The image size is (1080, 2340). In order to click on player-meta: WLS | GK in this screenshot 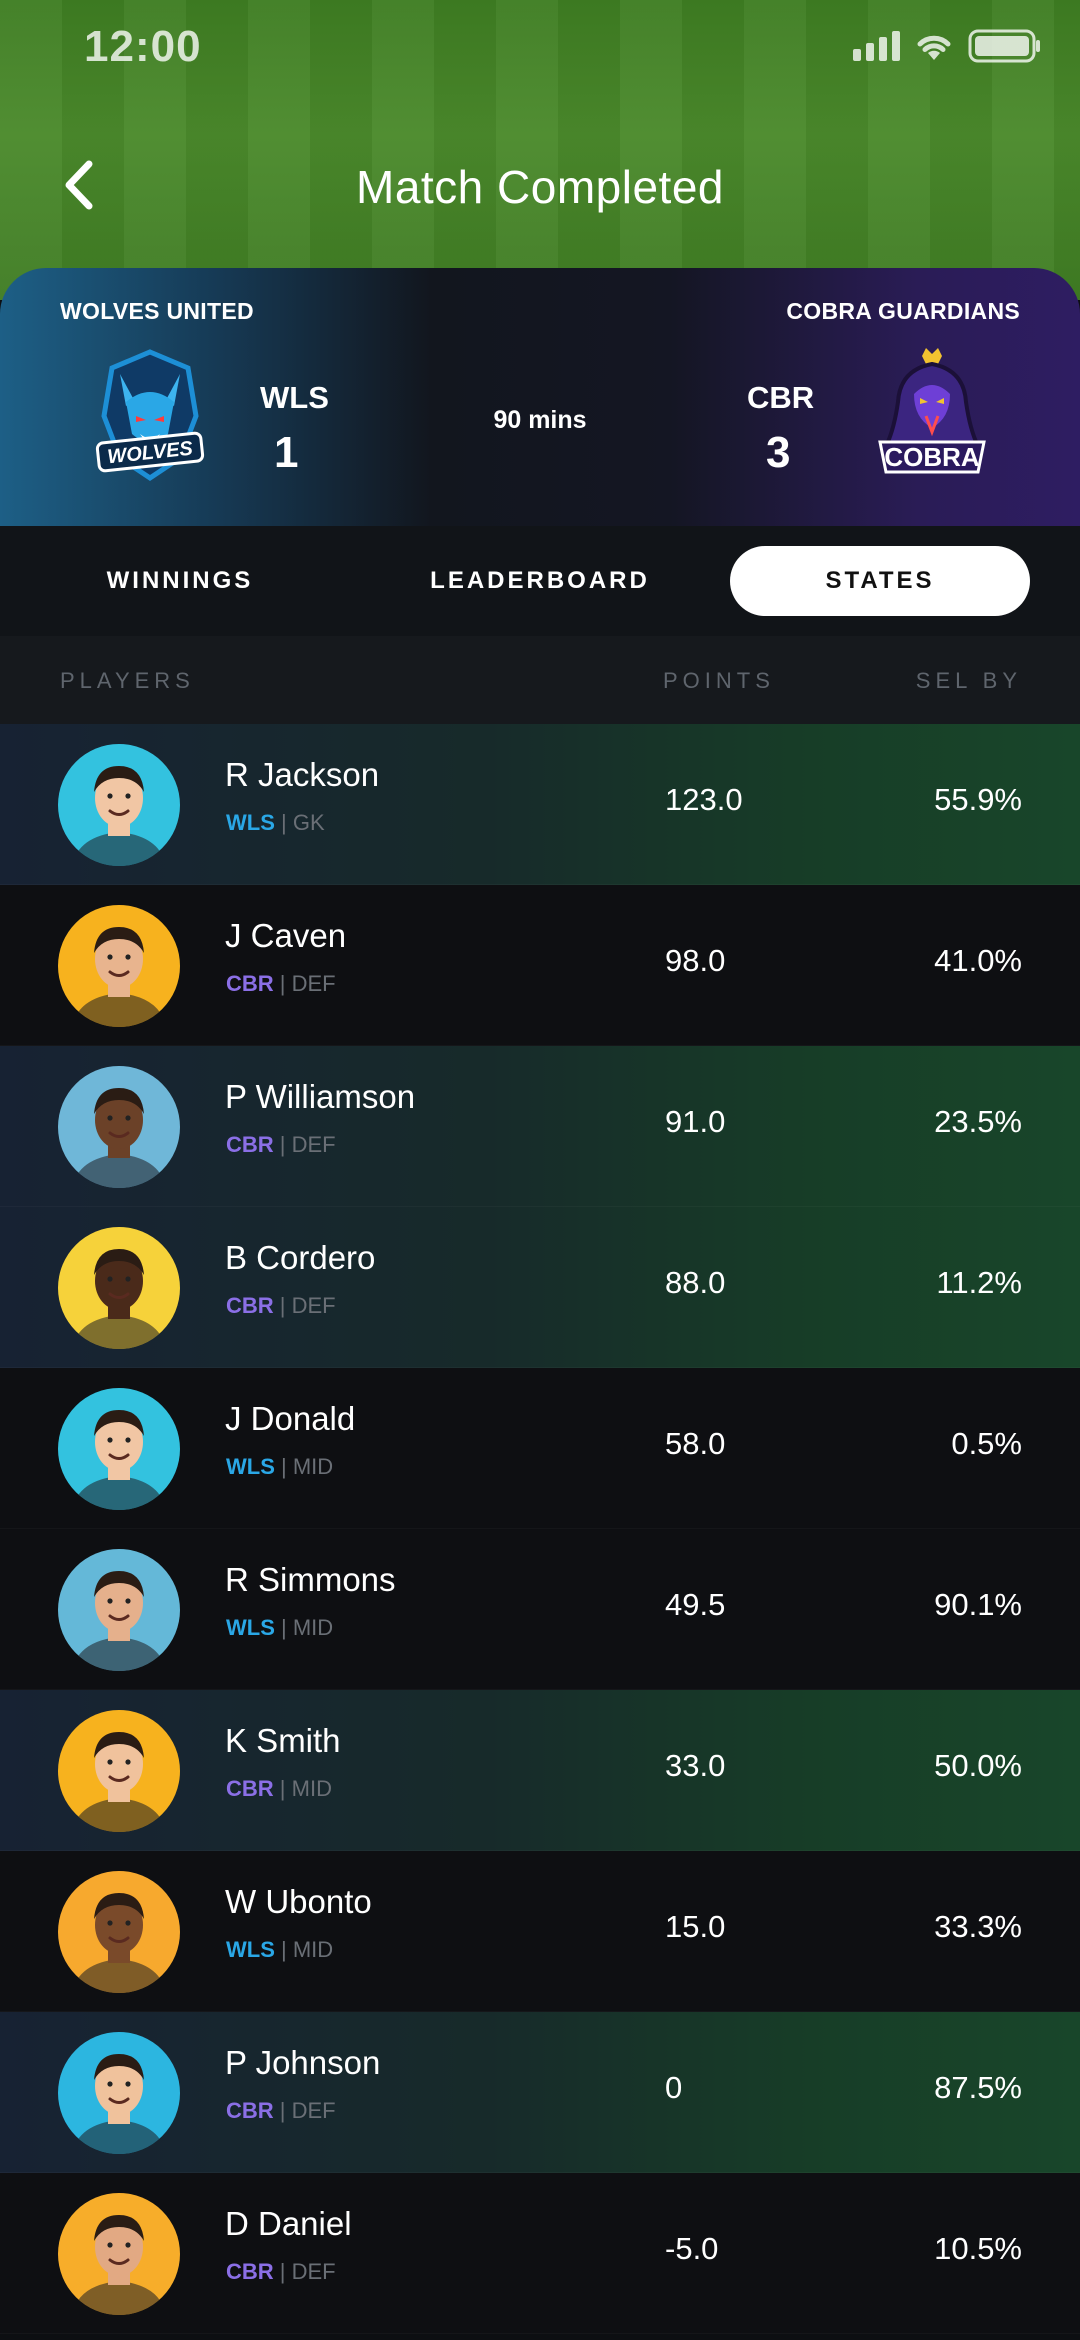, I will do `click(275, 823)`.